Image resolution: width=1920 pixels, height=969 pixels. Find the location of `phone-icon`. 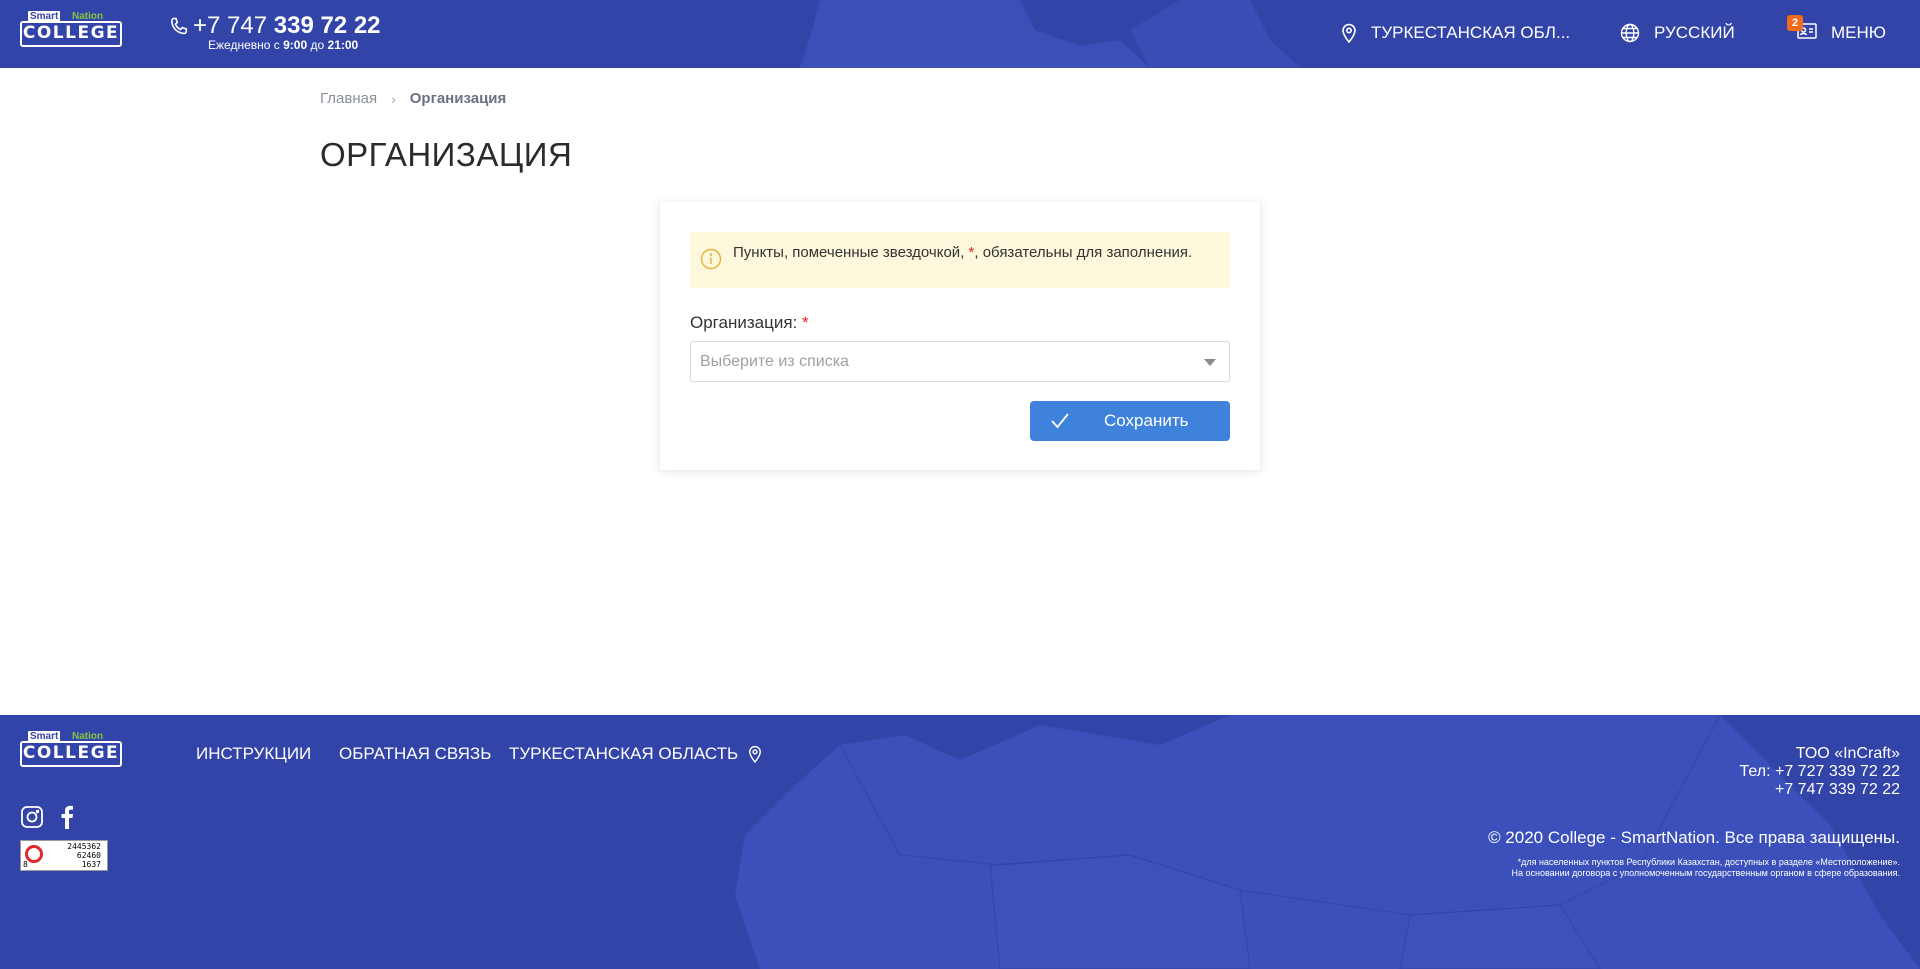

phone-icon is located at coordinates (179, 26).